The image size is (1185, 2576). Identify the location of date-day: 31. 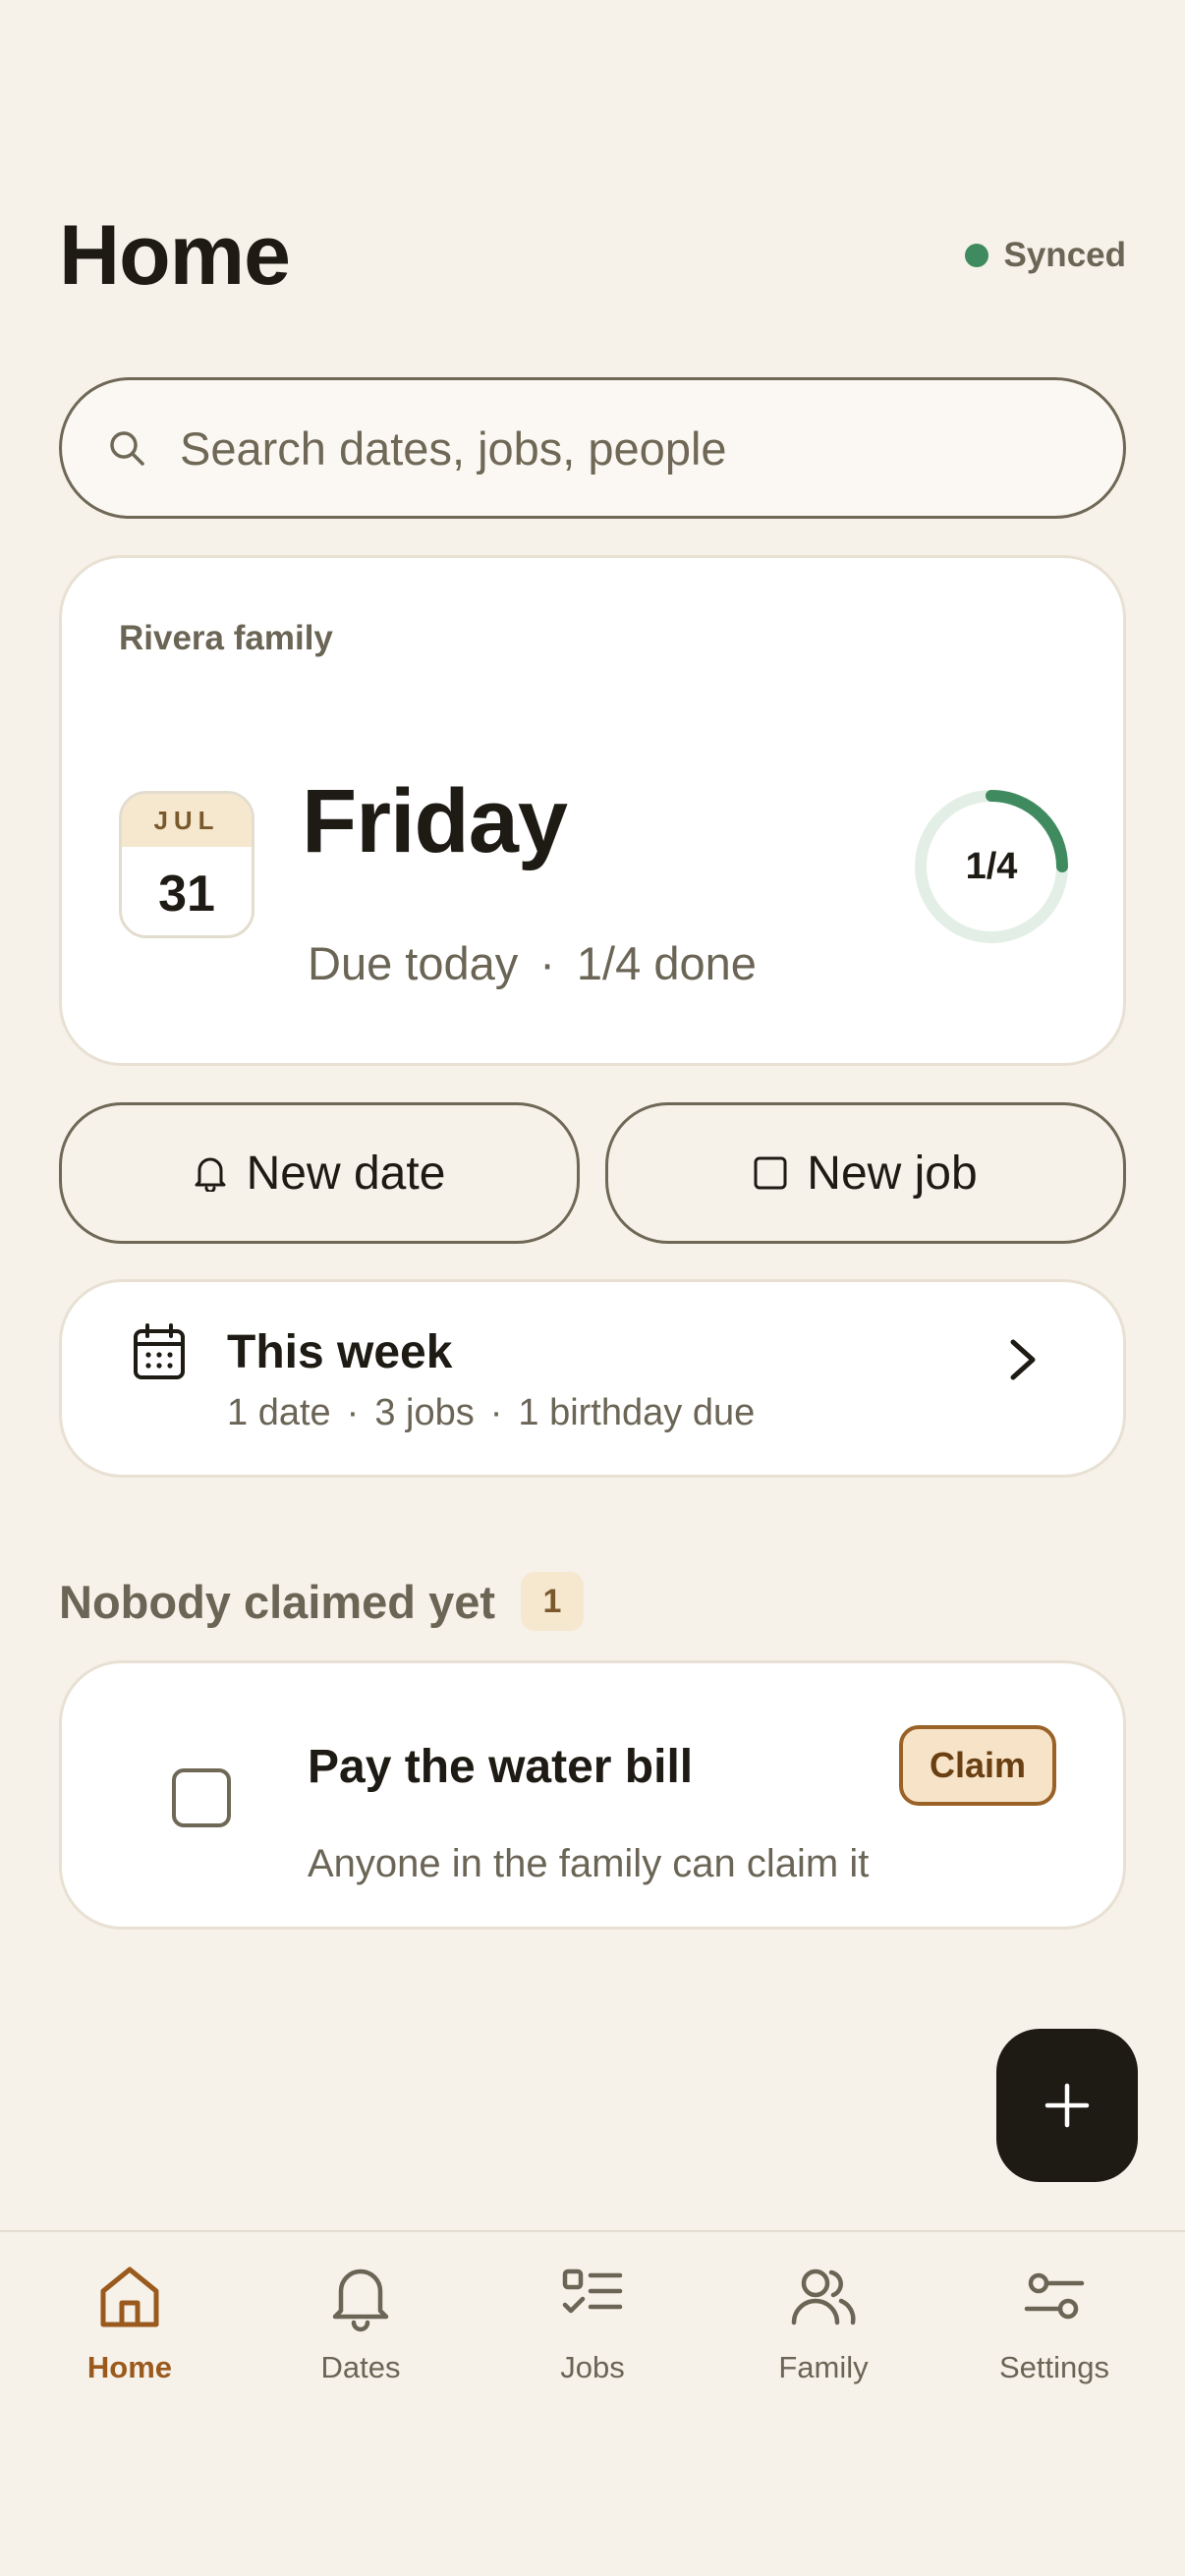
(186, 894).